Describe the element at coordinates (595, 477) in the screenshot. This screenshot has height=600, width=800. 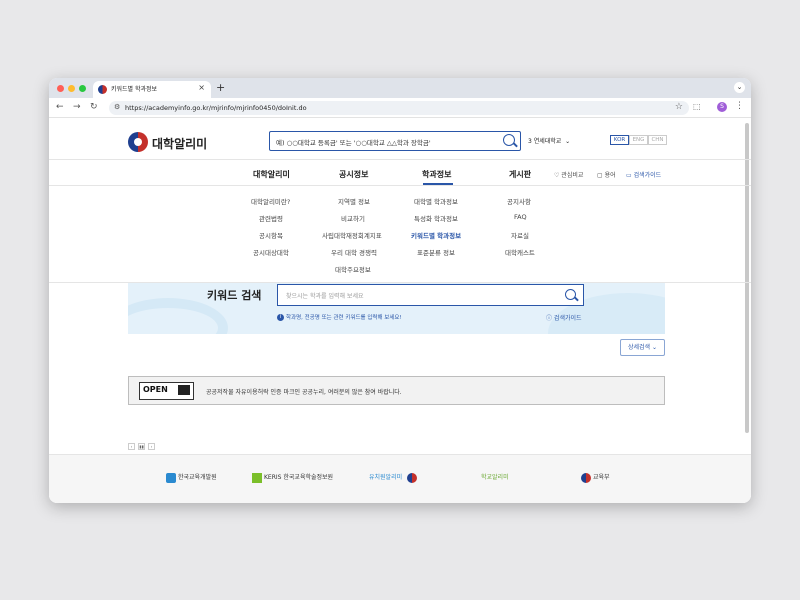
I see `footer-logo-moe: 교육부` at that location.